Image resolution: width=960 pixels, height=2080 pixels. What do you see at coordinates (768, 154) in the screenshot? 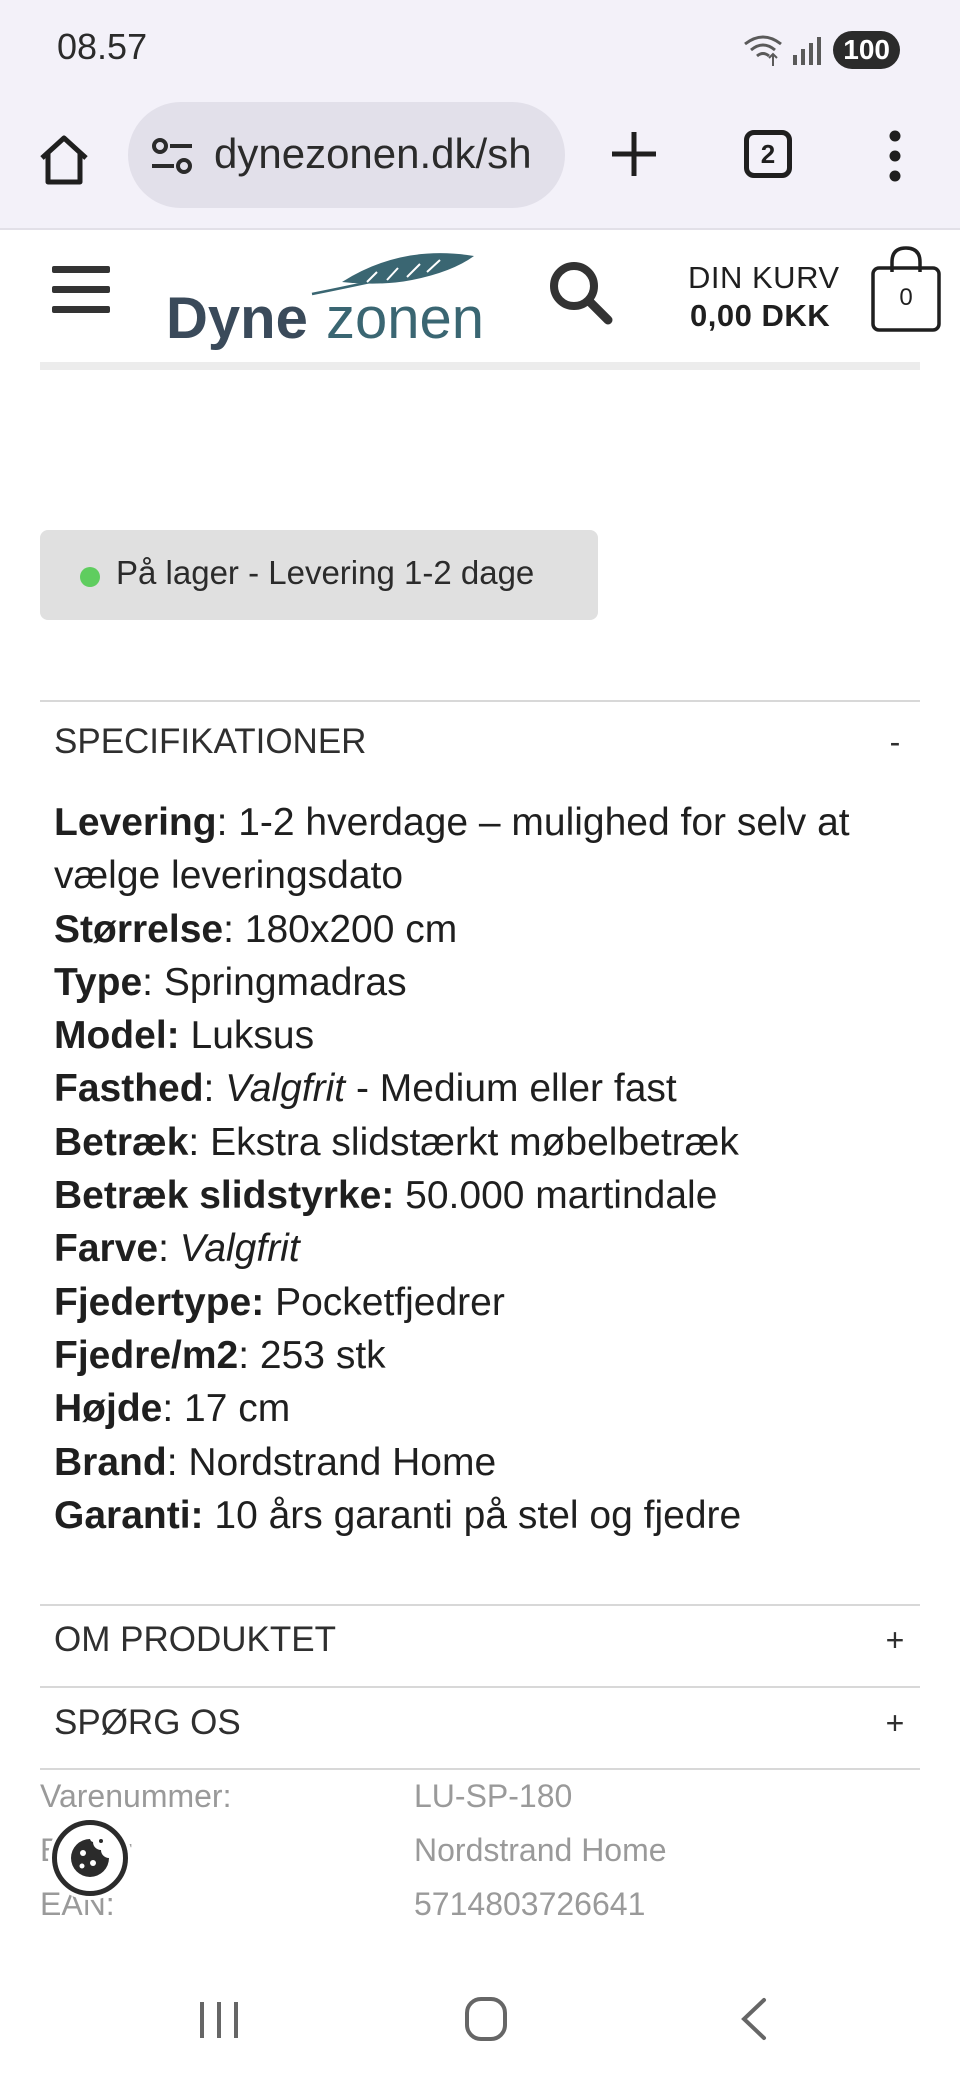
I see `tab-switcher-button: 2` at bounding box center [768, 154].